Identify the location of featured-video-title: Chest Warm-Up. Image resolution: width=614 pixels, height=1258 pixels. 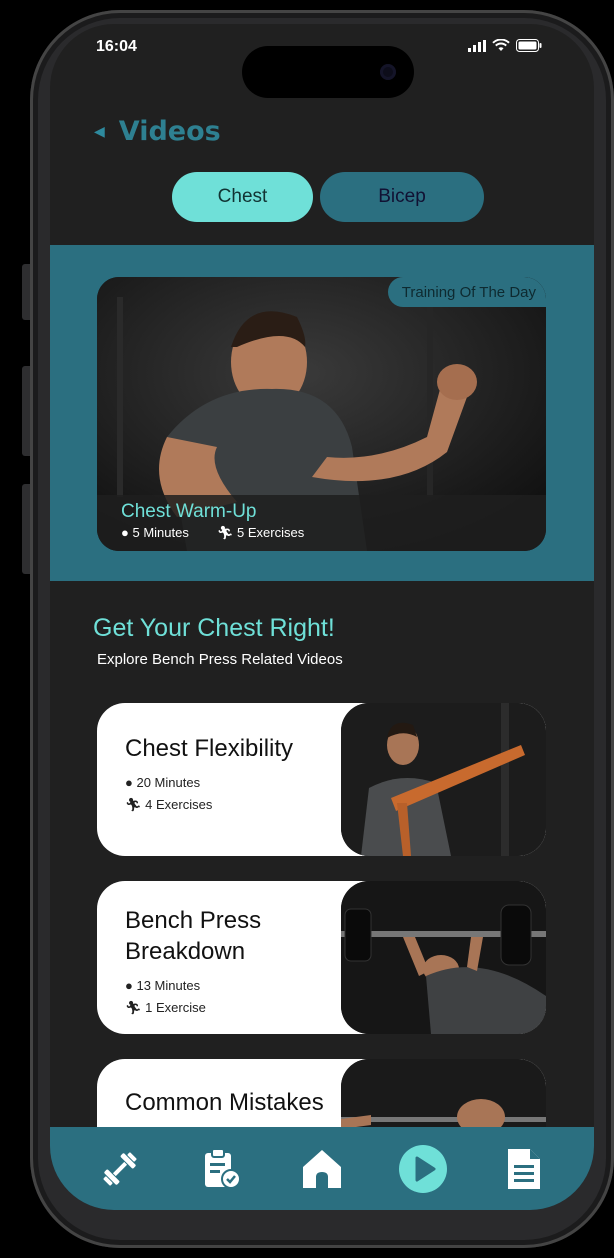
(189, 511).